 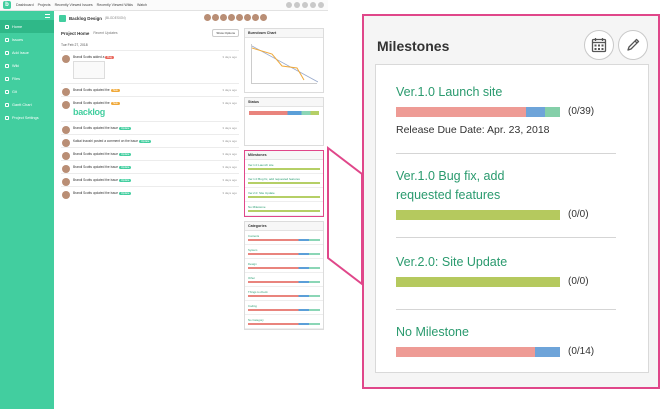 What do you see at coordinates (27, 104) in the screenshot?
I see `sidebar-item: Gantt Chart` at bounding box center [27, 104].